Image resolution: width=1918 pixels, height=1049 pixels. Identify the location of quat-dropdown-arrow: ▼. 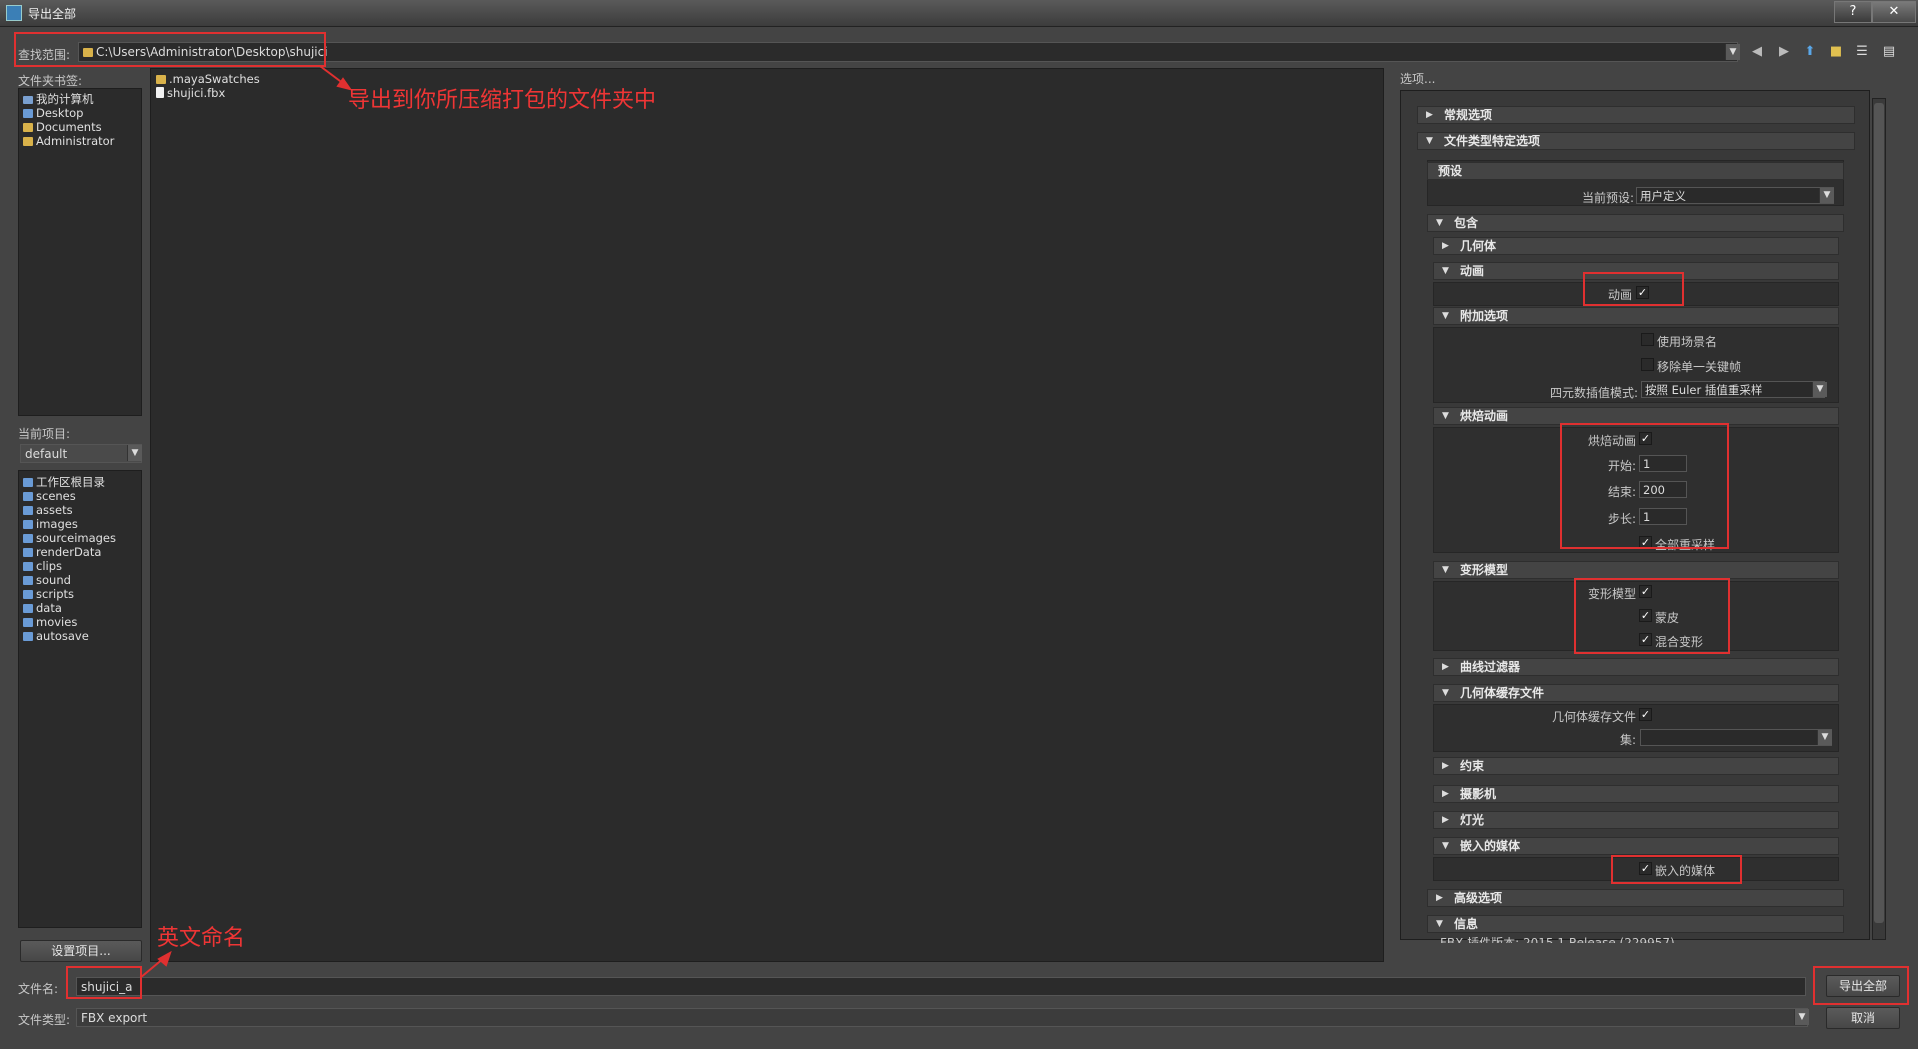
(1819, 389).